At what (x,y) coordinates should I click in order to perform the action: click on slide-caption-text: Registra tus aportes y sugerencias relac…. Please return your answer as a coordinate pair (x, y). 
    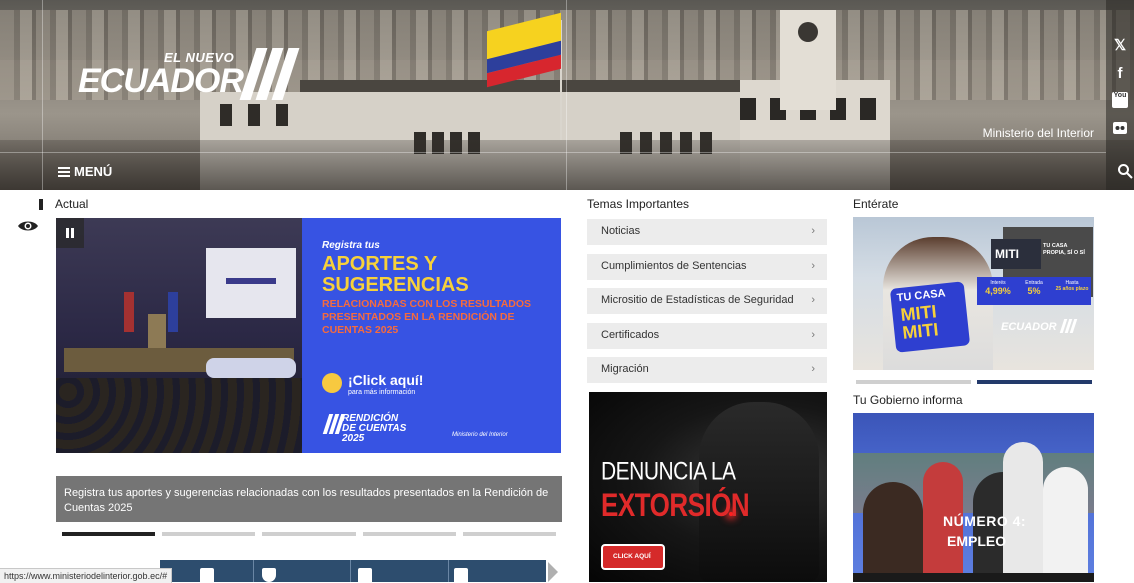
    Looking at the image, I should click on (306, 500).